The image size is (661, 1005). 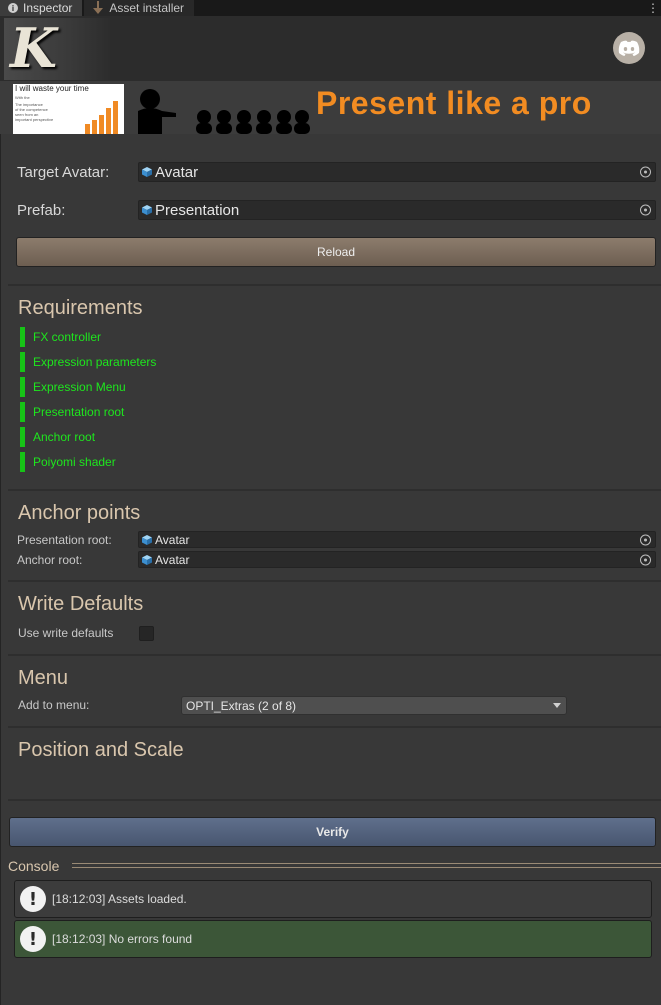 I want to click on slide-line: With the, so click(x=22, y=97).